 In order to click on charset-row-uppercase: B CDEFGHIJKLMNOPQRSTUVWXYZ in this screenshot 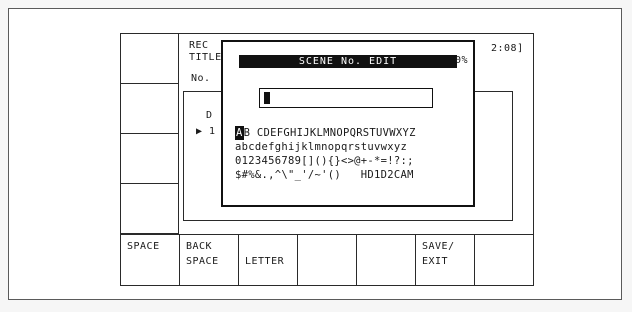, I will do `click(330, 133)`.